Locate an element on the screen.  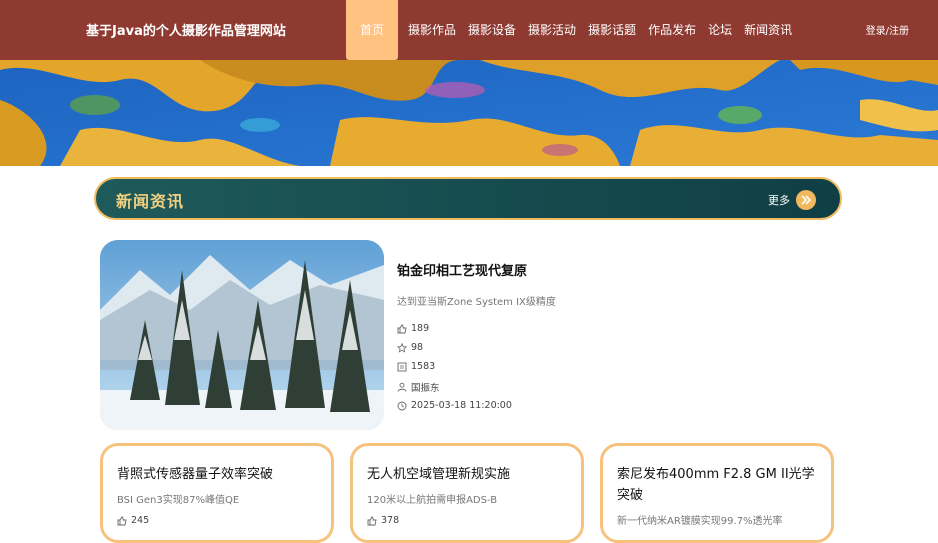
chevron-double-right-icon is located at coordinates (806, 200).